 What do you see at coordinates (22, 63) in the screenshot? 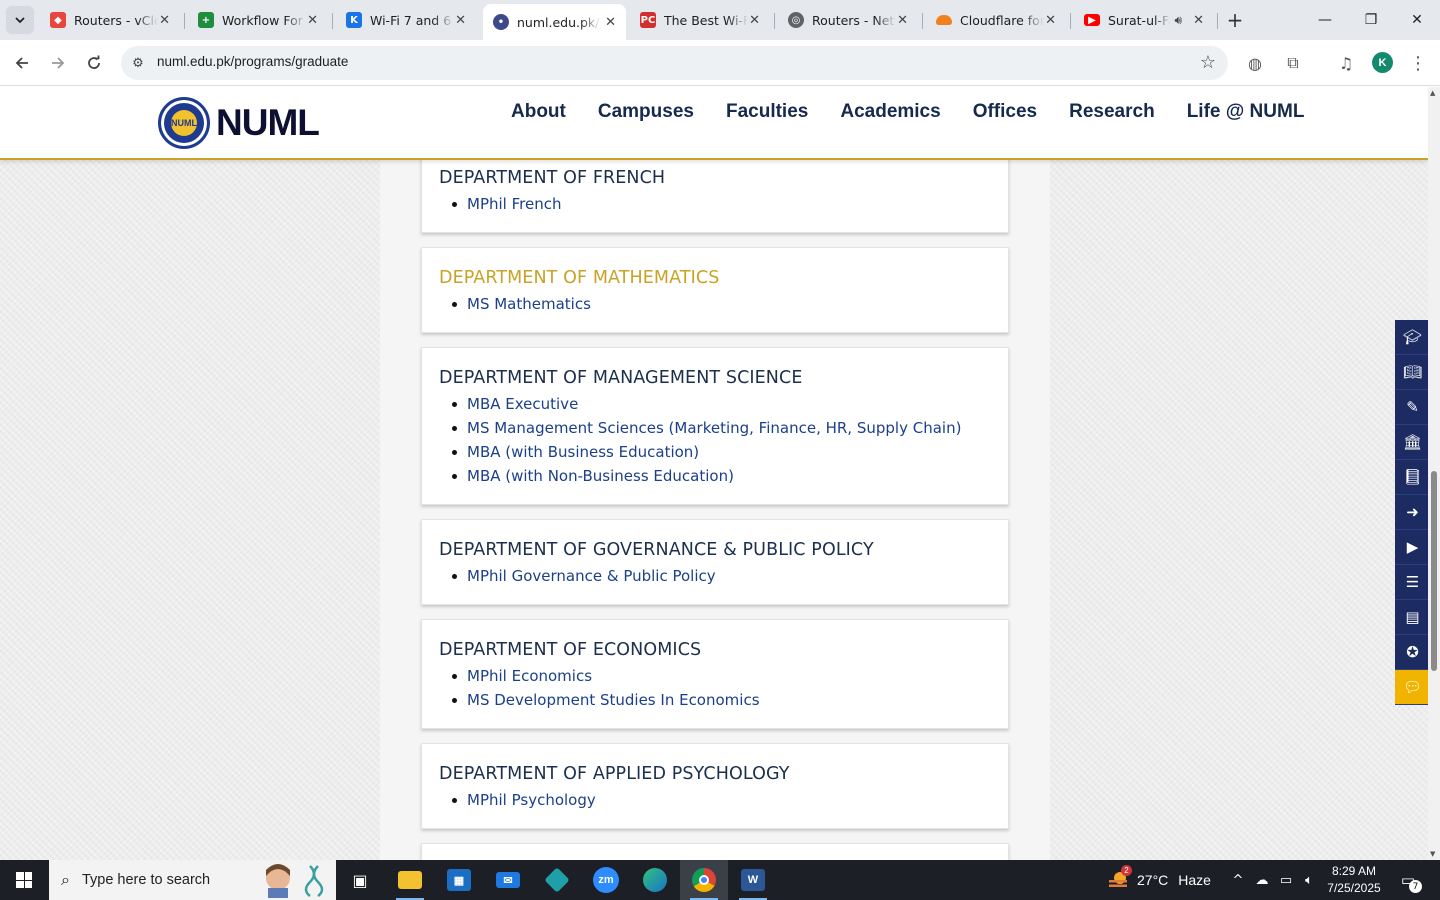
I see `back-button` at bounding box center [22, 63].